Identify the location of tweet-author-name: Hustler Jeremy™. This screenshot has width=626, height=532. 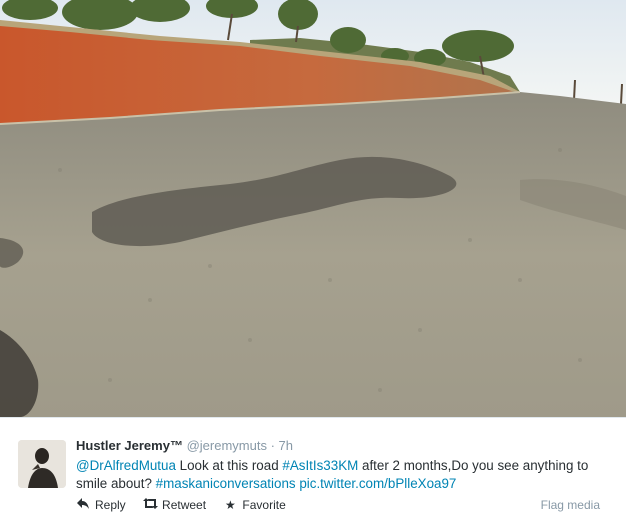
(129, 445).